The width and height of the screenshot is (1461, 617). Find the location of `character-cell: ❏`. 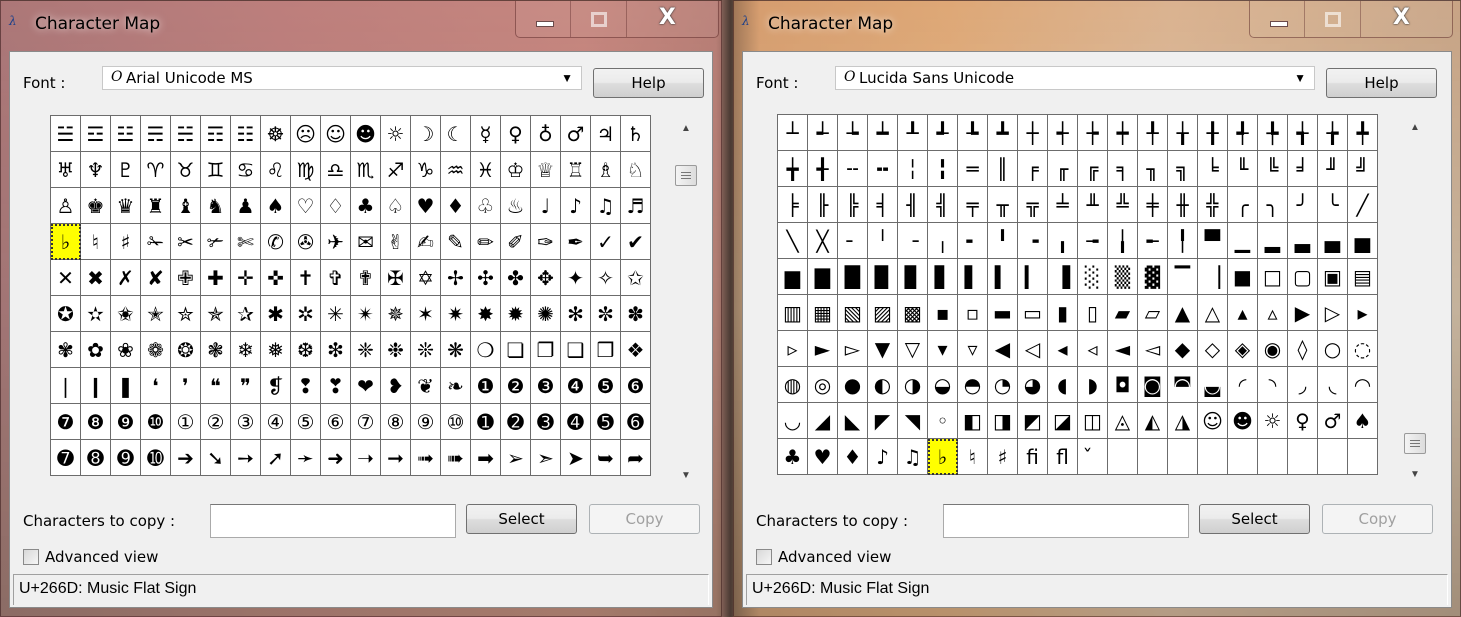

character-cell: ❏ is located at coordinates (516, 350).